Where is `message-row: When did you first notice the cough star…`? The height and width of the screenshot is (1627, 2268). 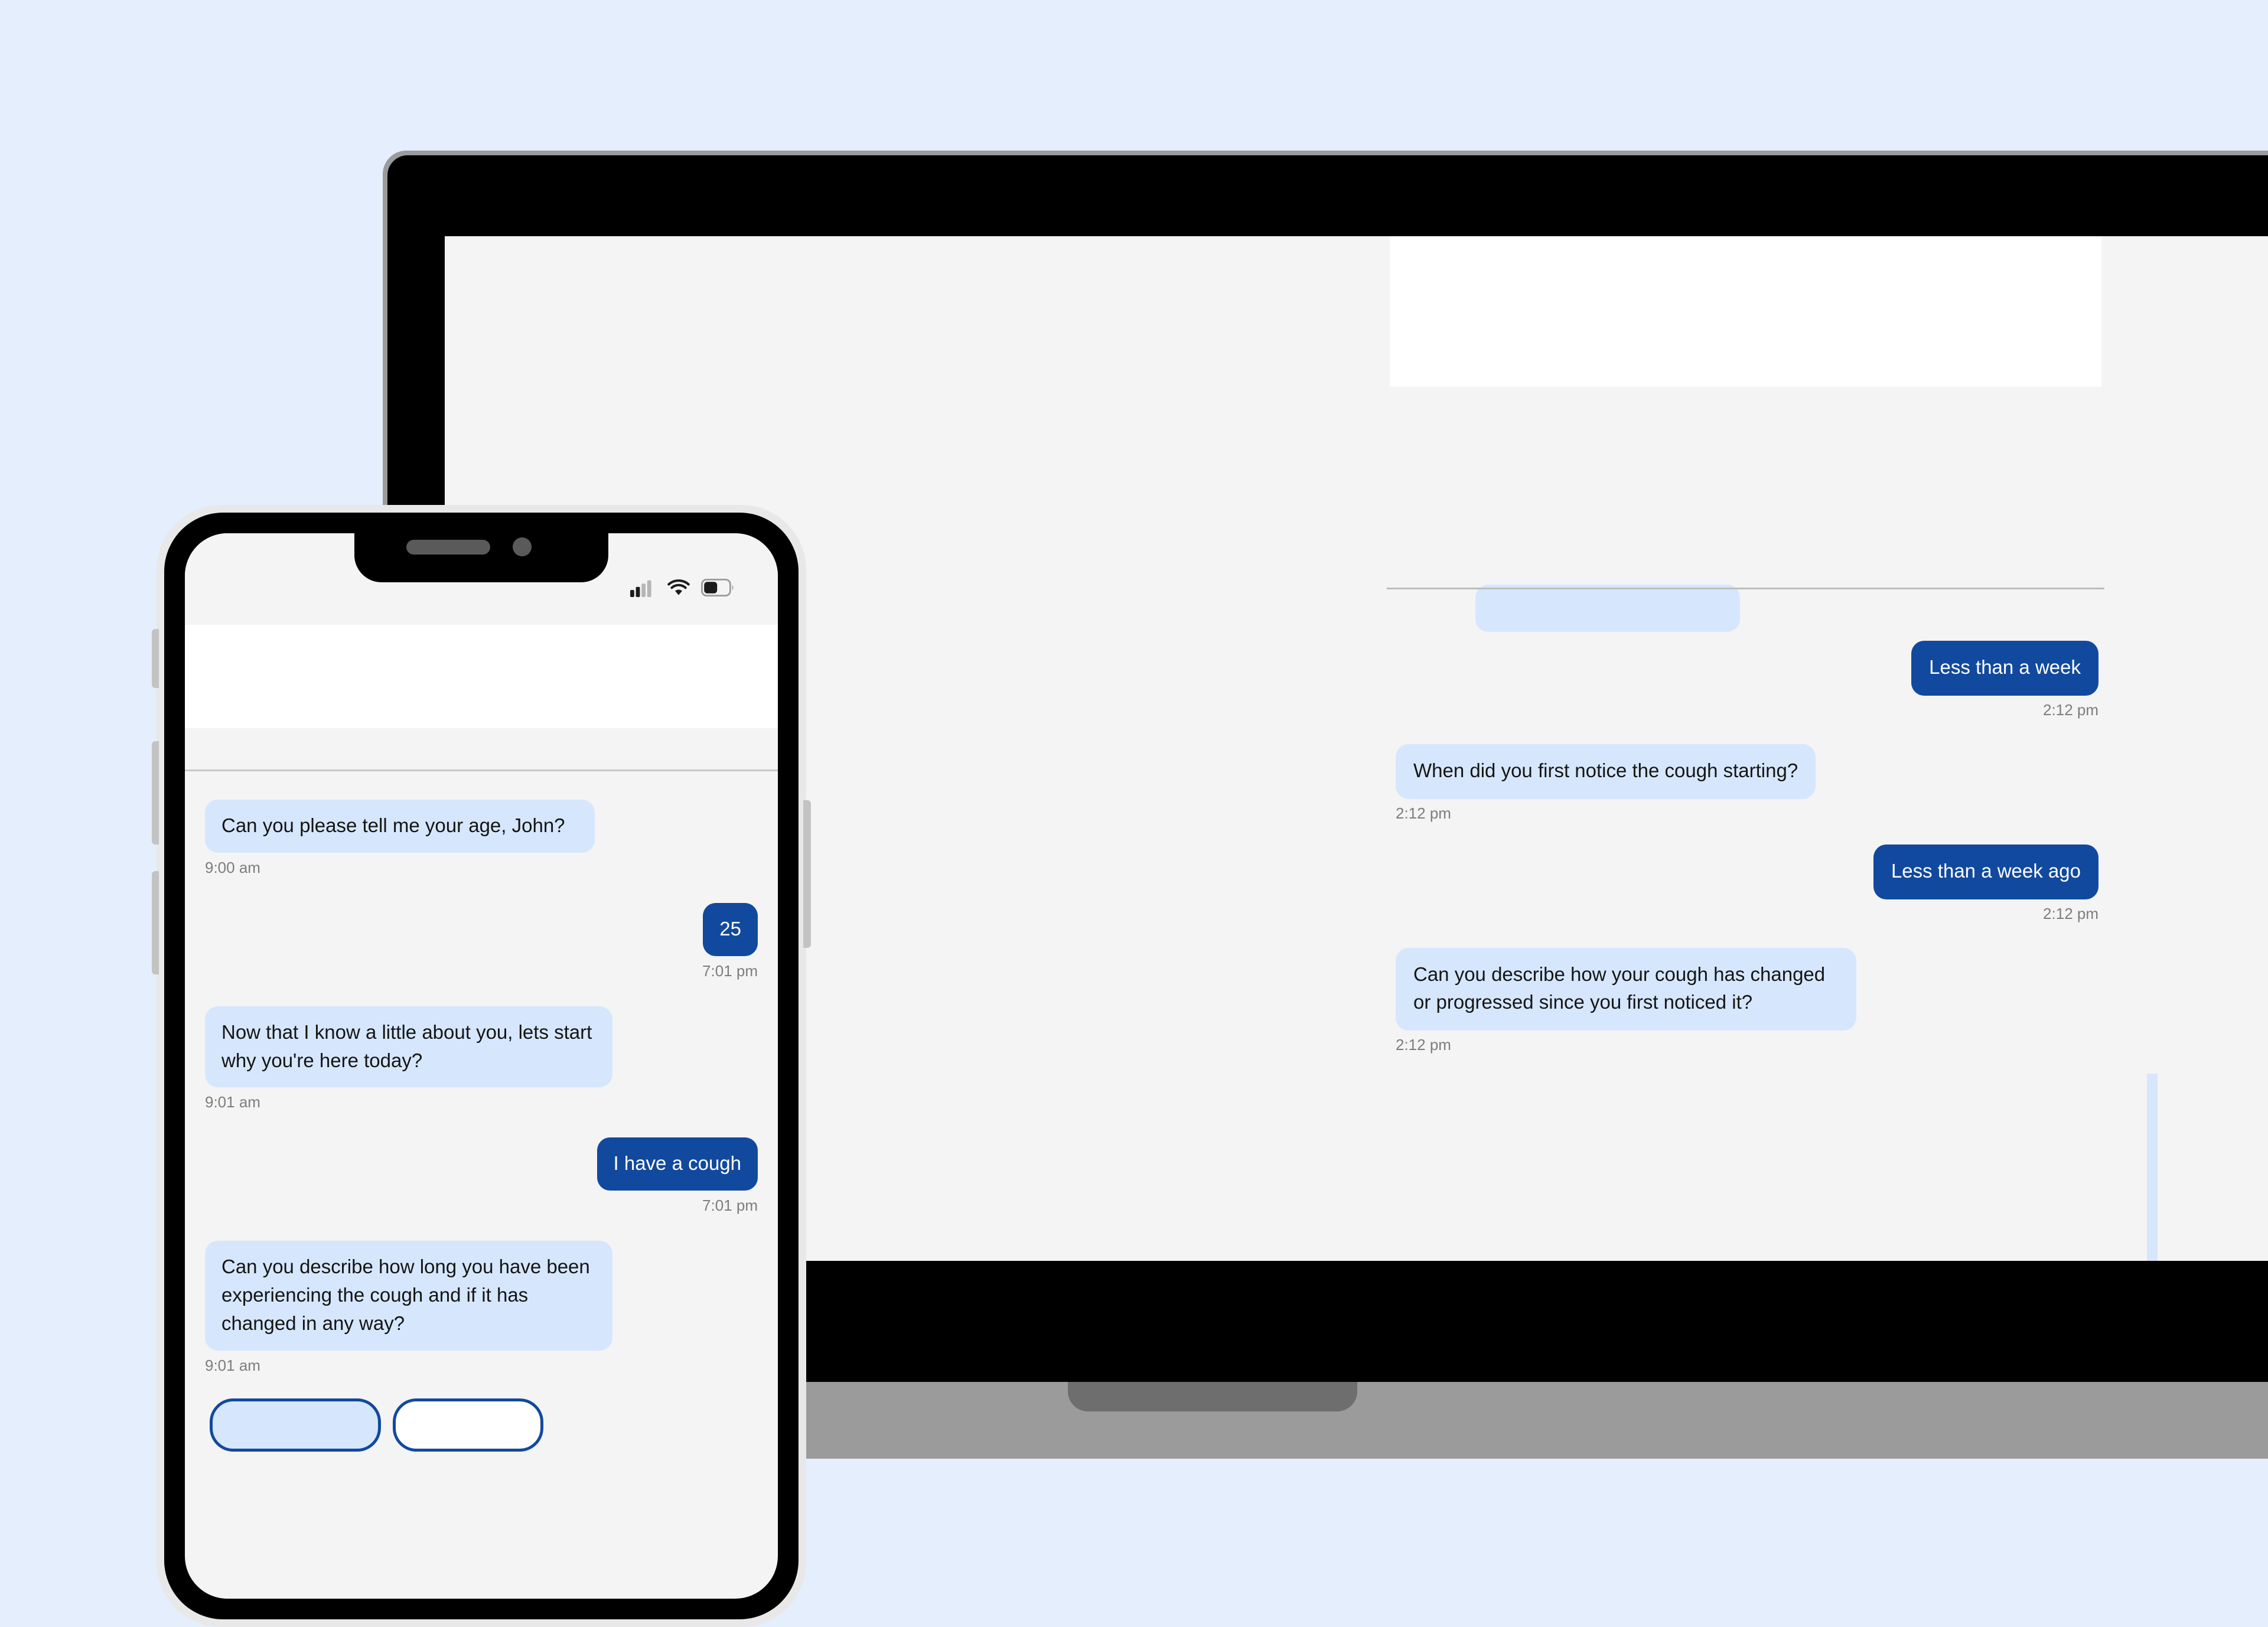
message-row: When did you first notice the cough star… is located at coordinates (1620, 783).